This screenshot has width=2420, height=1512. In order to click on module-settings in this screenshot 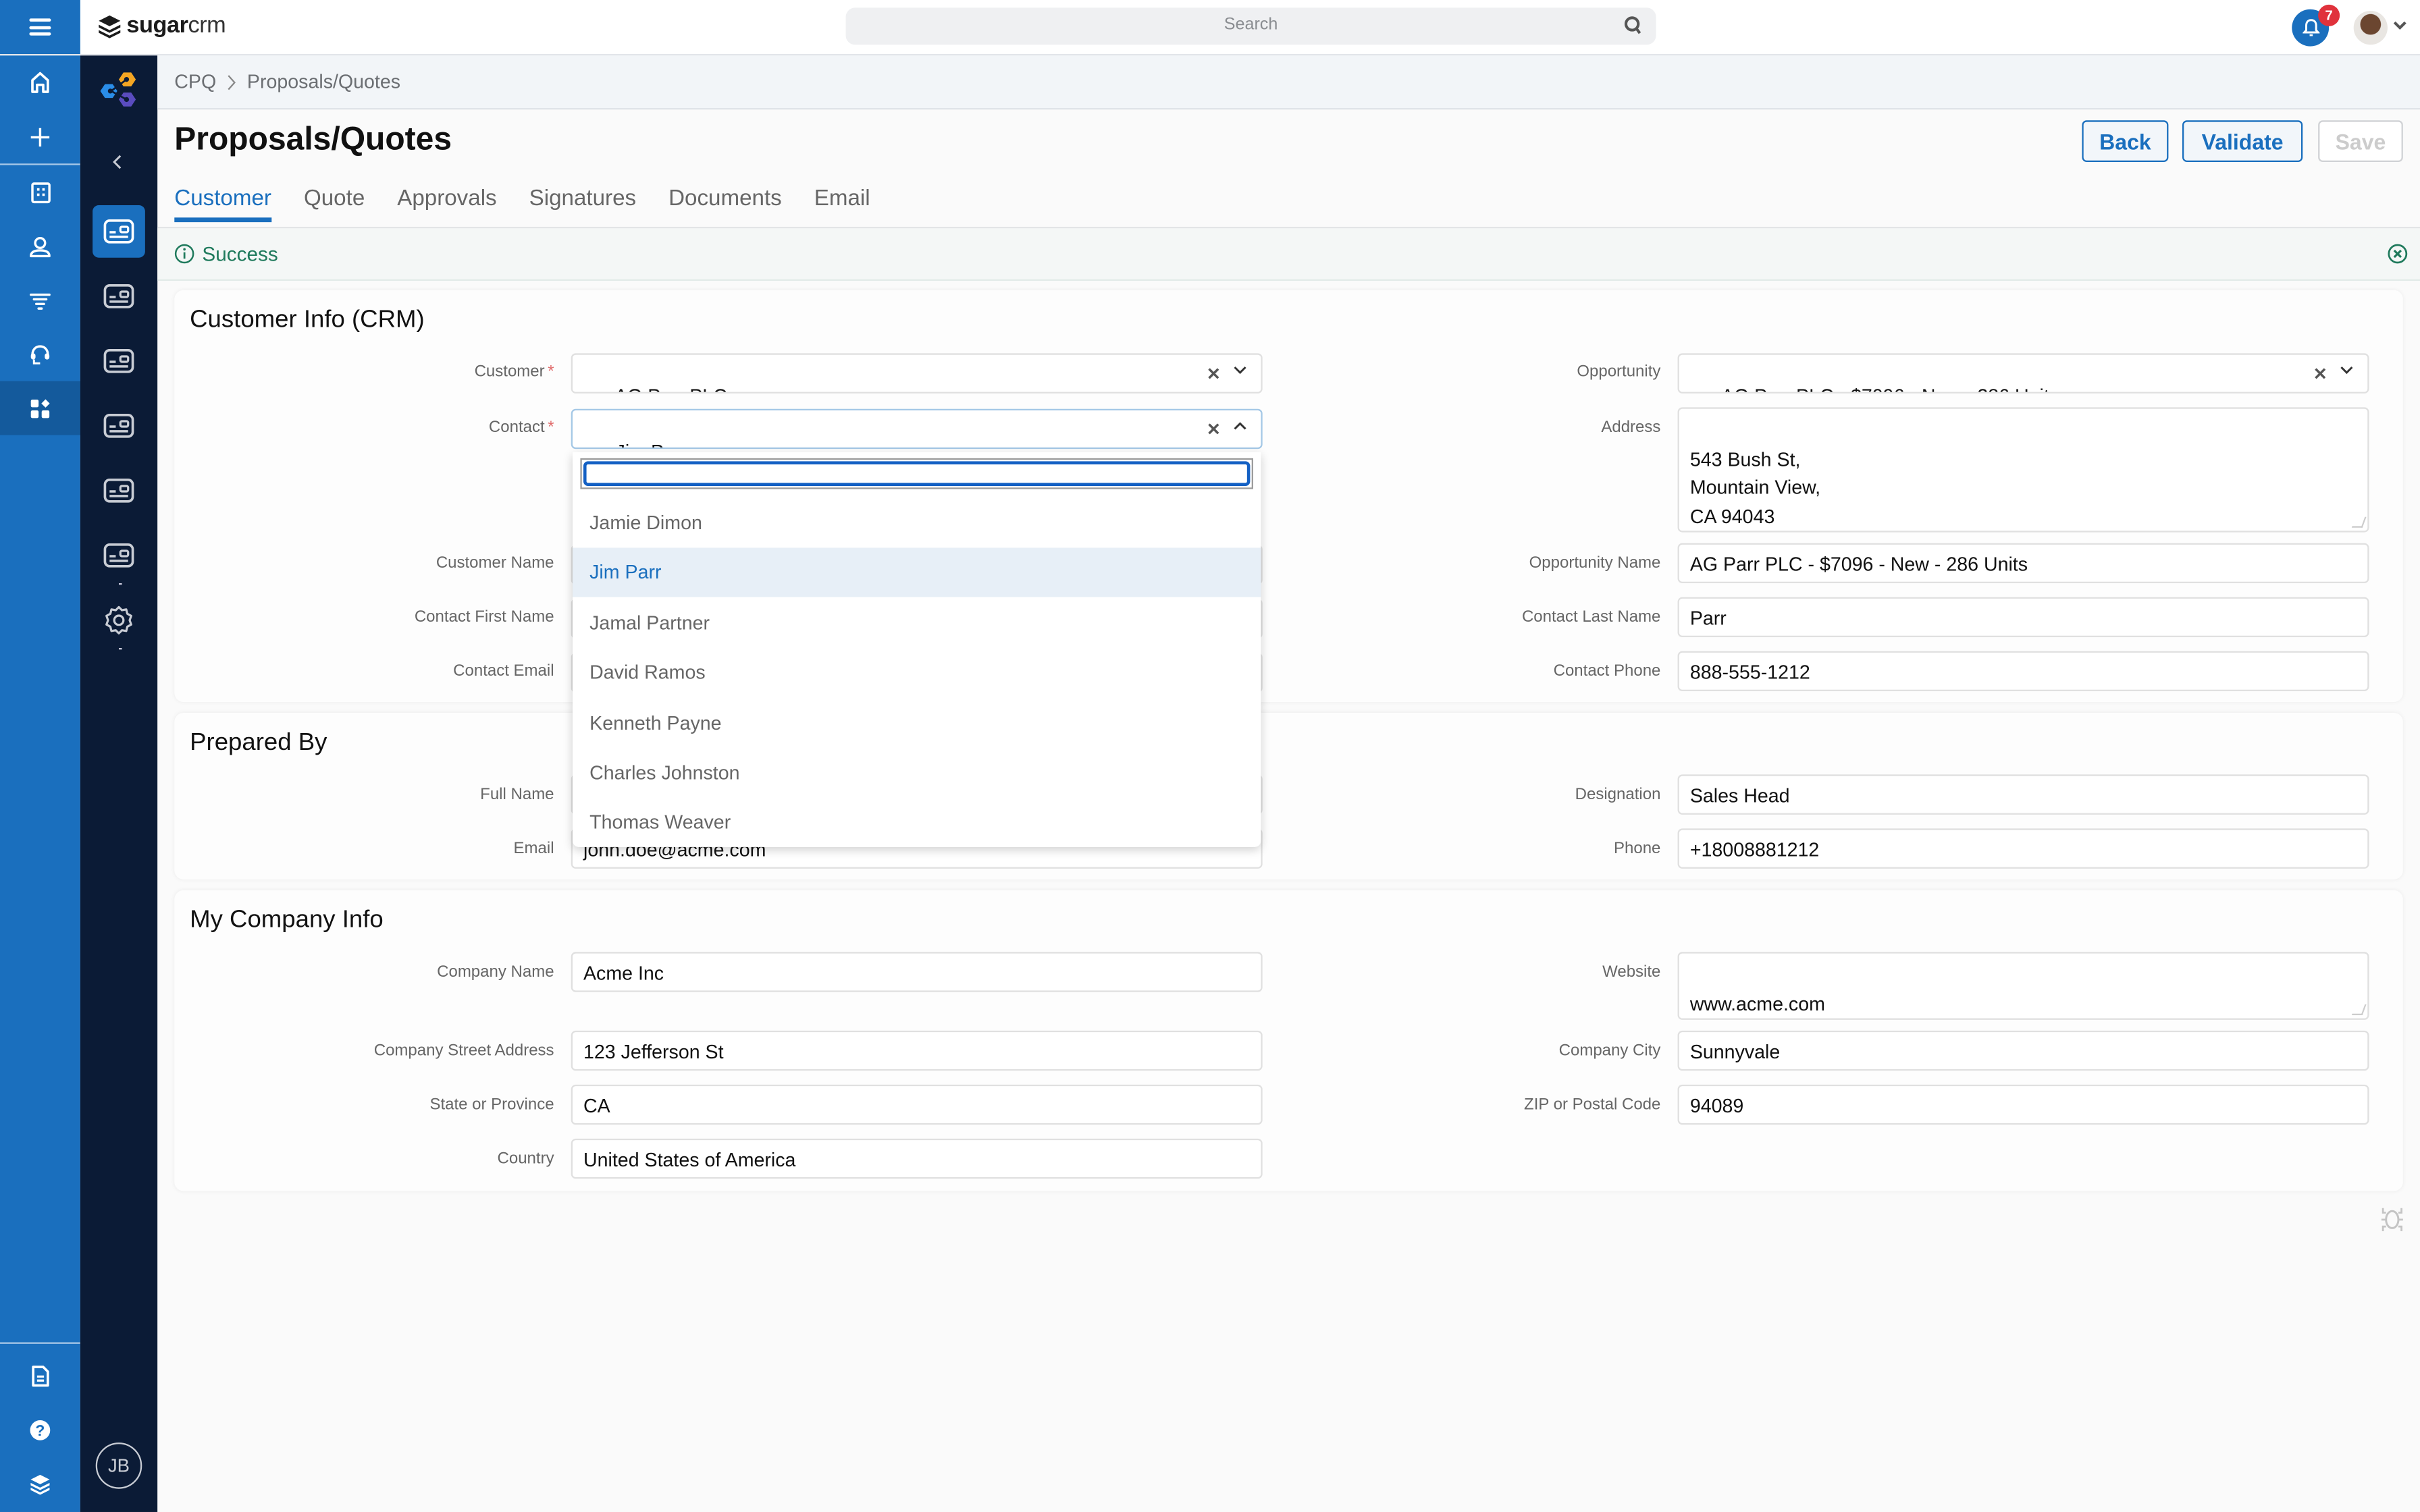, I will do `click(119, 620)`.